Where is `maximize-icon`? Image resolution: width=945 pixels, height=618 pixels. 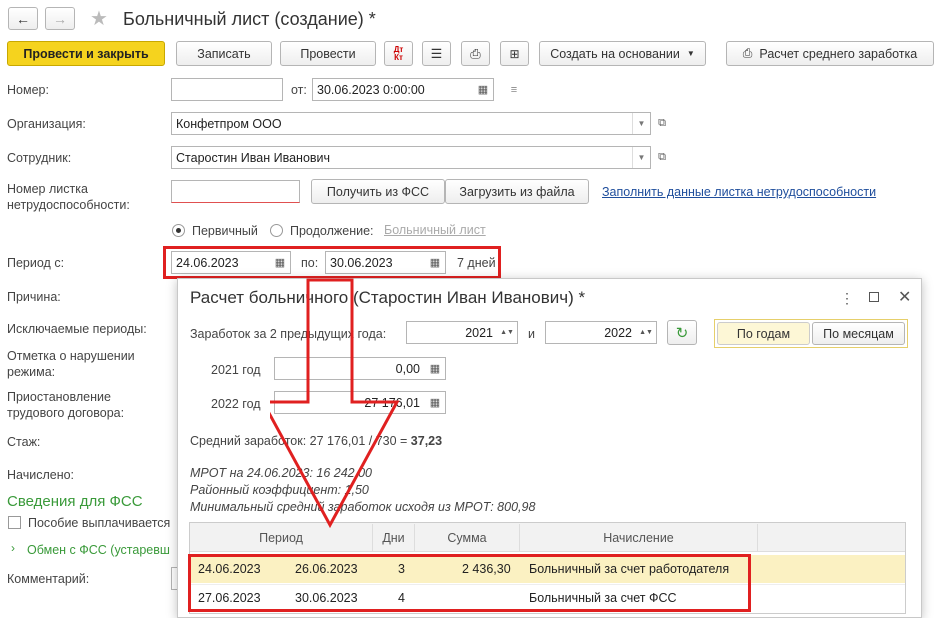
maximize-icon is located at coordinates (874, 297).